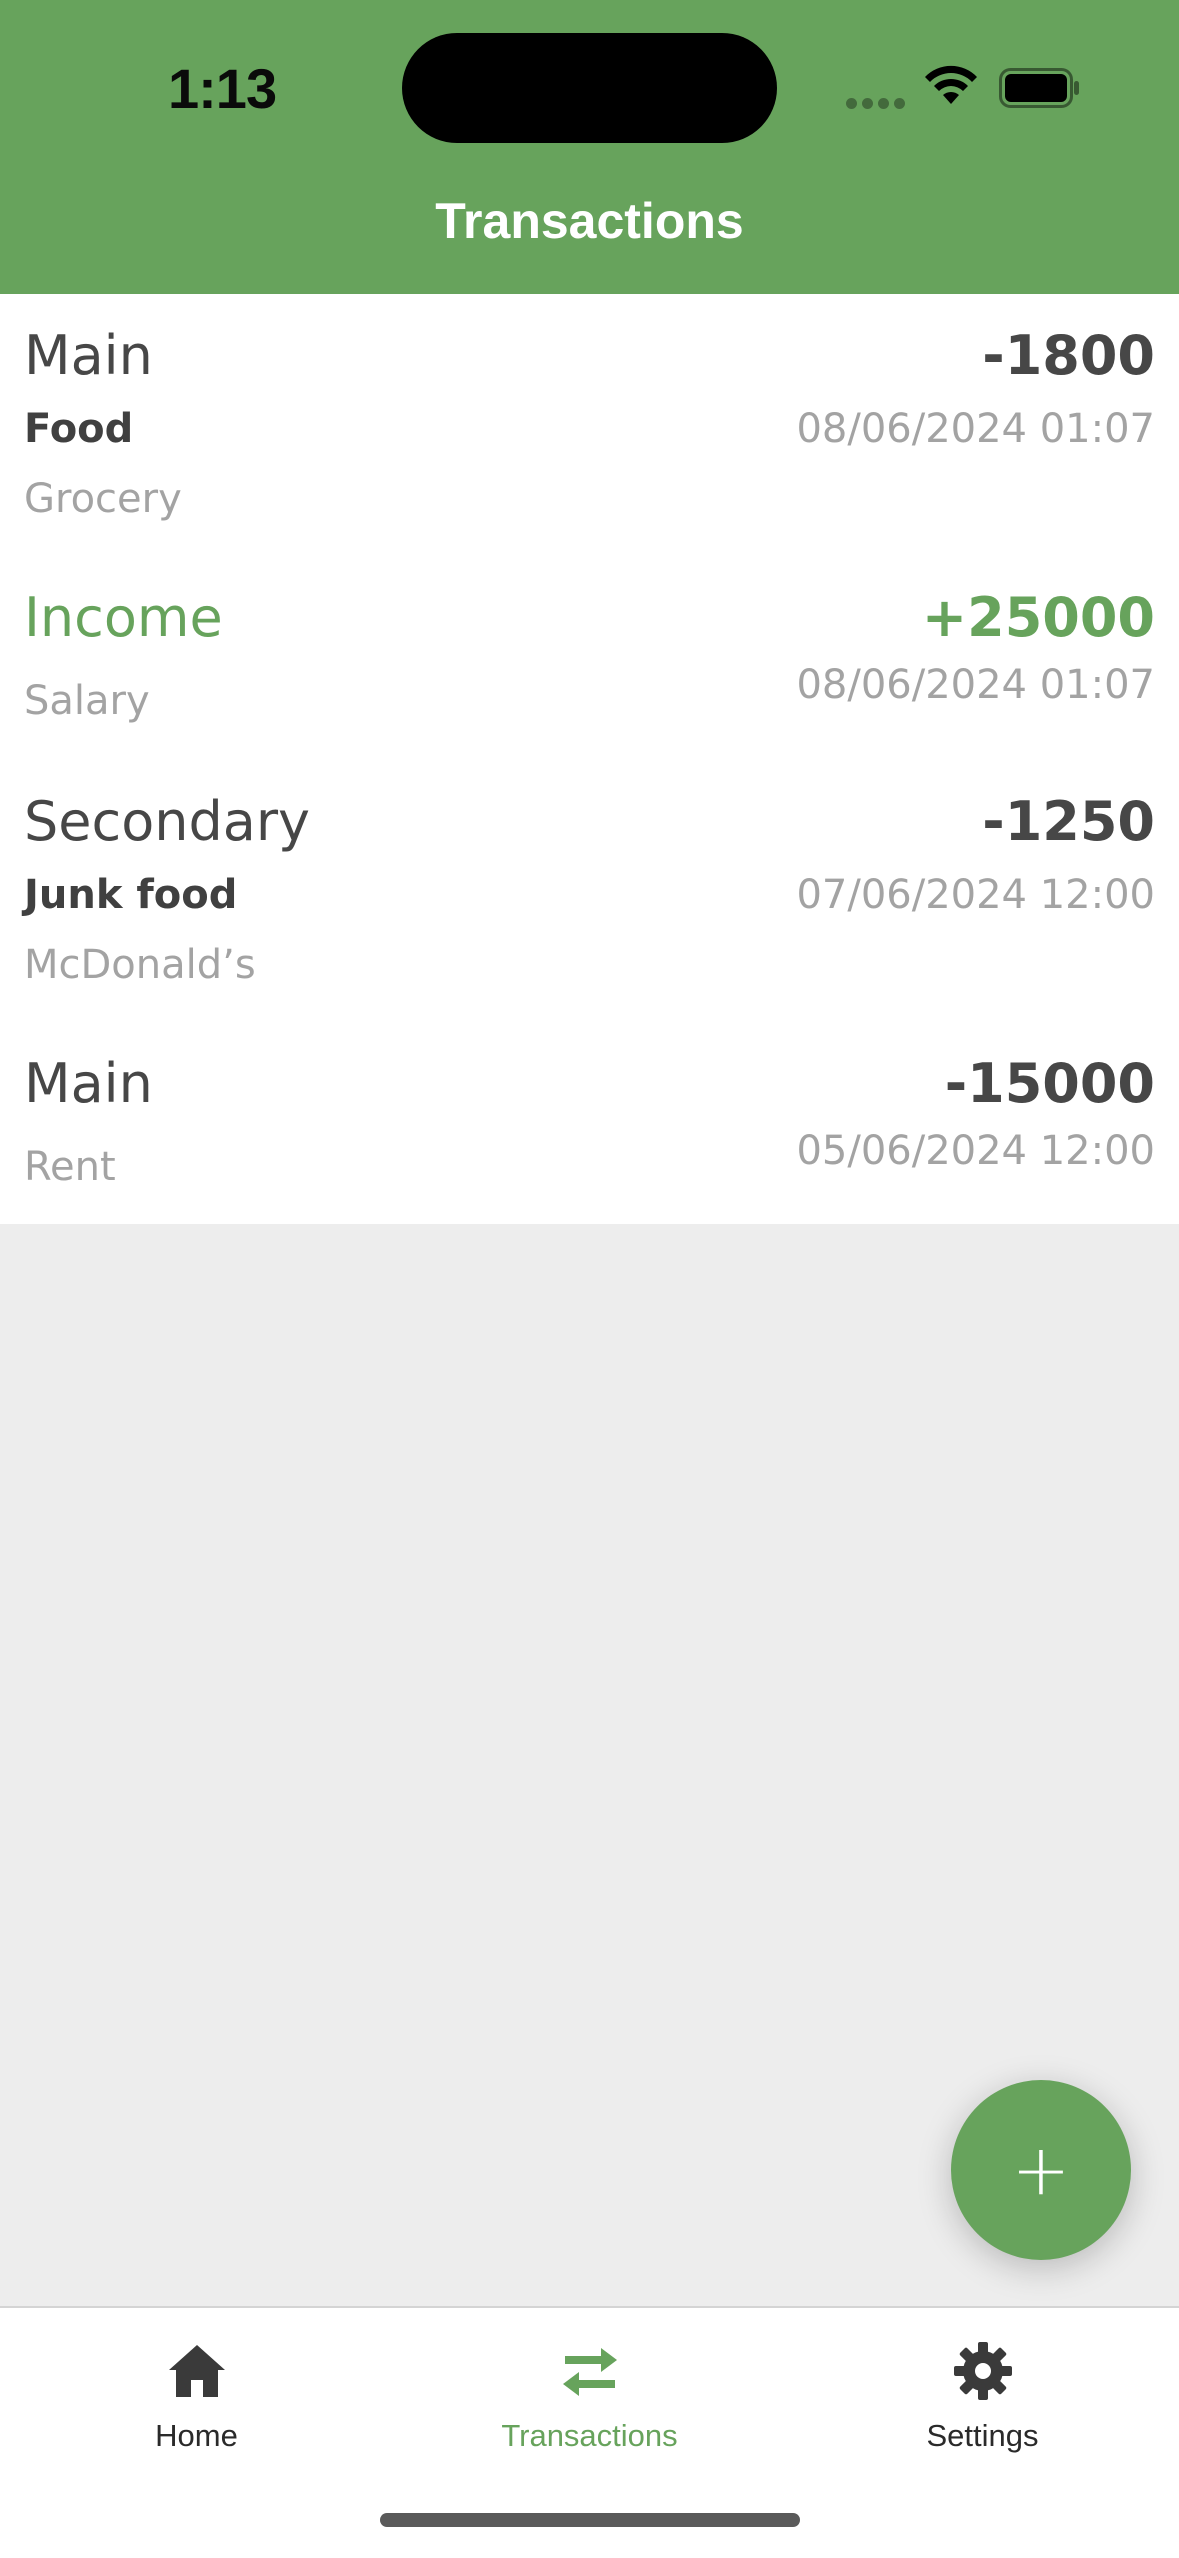 Image resolution: width=1179 pixels, height=2558 pixels. Describe the element at coordinates (589, 676) in the screenshot. I see `transaction-row: Income +25000 Salary 08/06/2024 01:07` at that location.